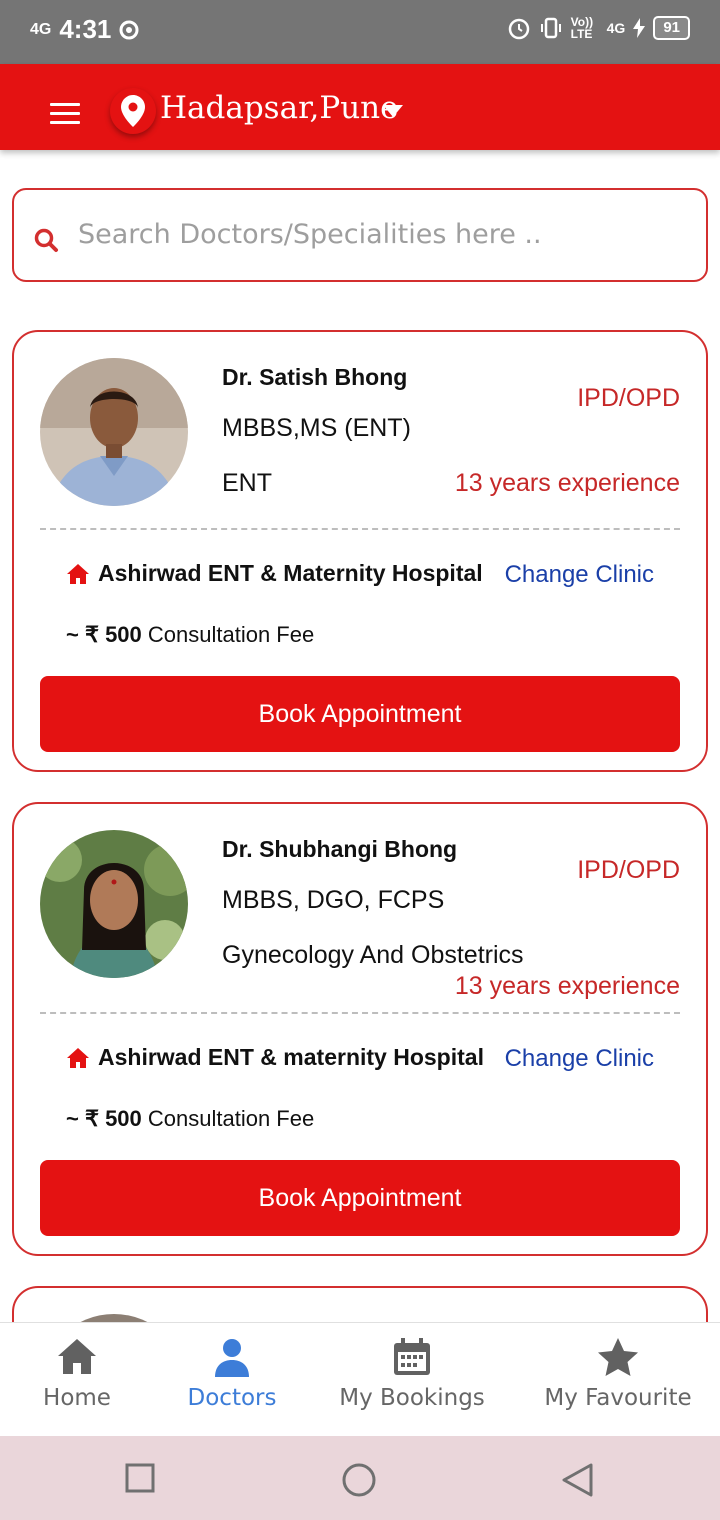  I want to click on nav-label: Home, so click(77, 1398).